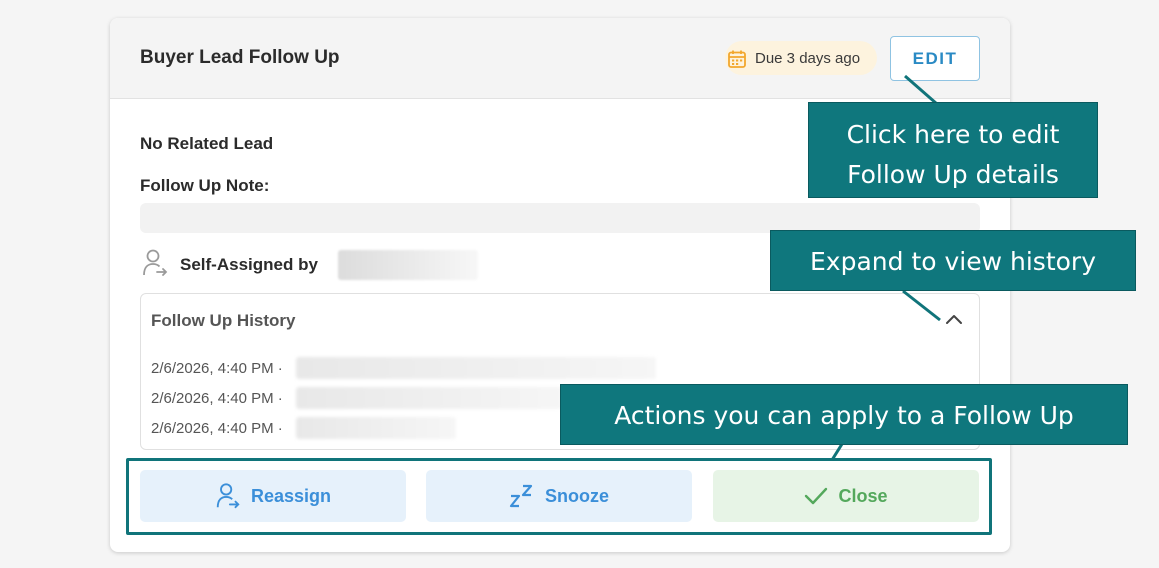 This screenshot has height=568, width=1159. What do you see at coordinates (953, 134) in the screenshot?
I see `callout-edit-line1: Click here to edit` at bounding box center [953, 134].